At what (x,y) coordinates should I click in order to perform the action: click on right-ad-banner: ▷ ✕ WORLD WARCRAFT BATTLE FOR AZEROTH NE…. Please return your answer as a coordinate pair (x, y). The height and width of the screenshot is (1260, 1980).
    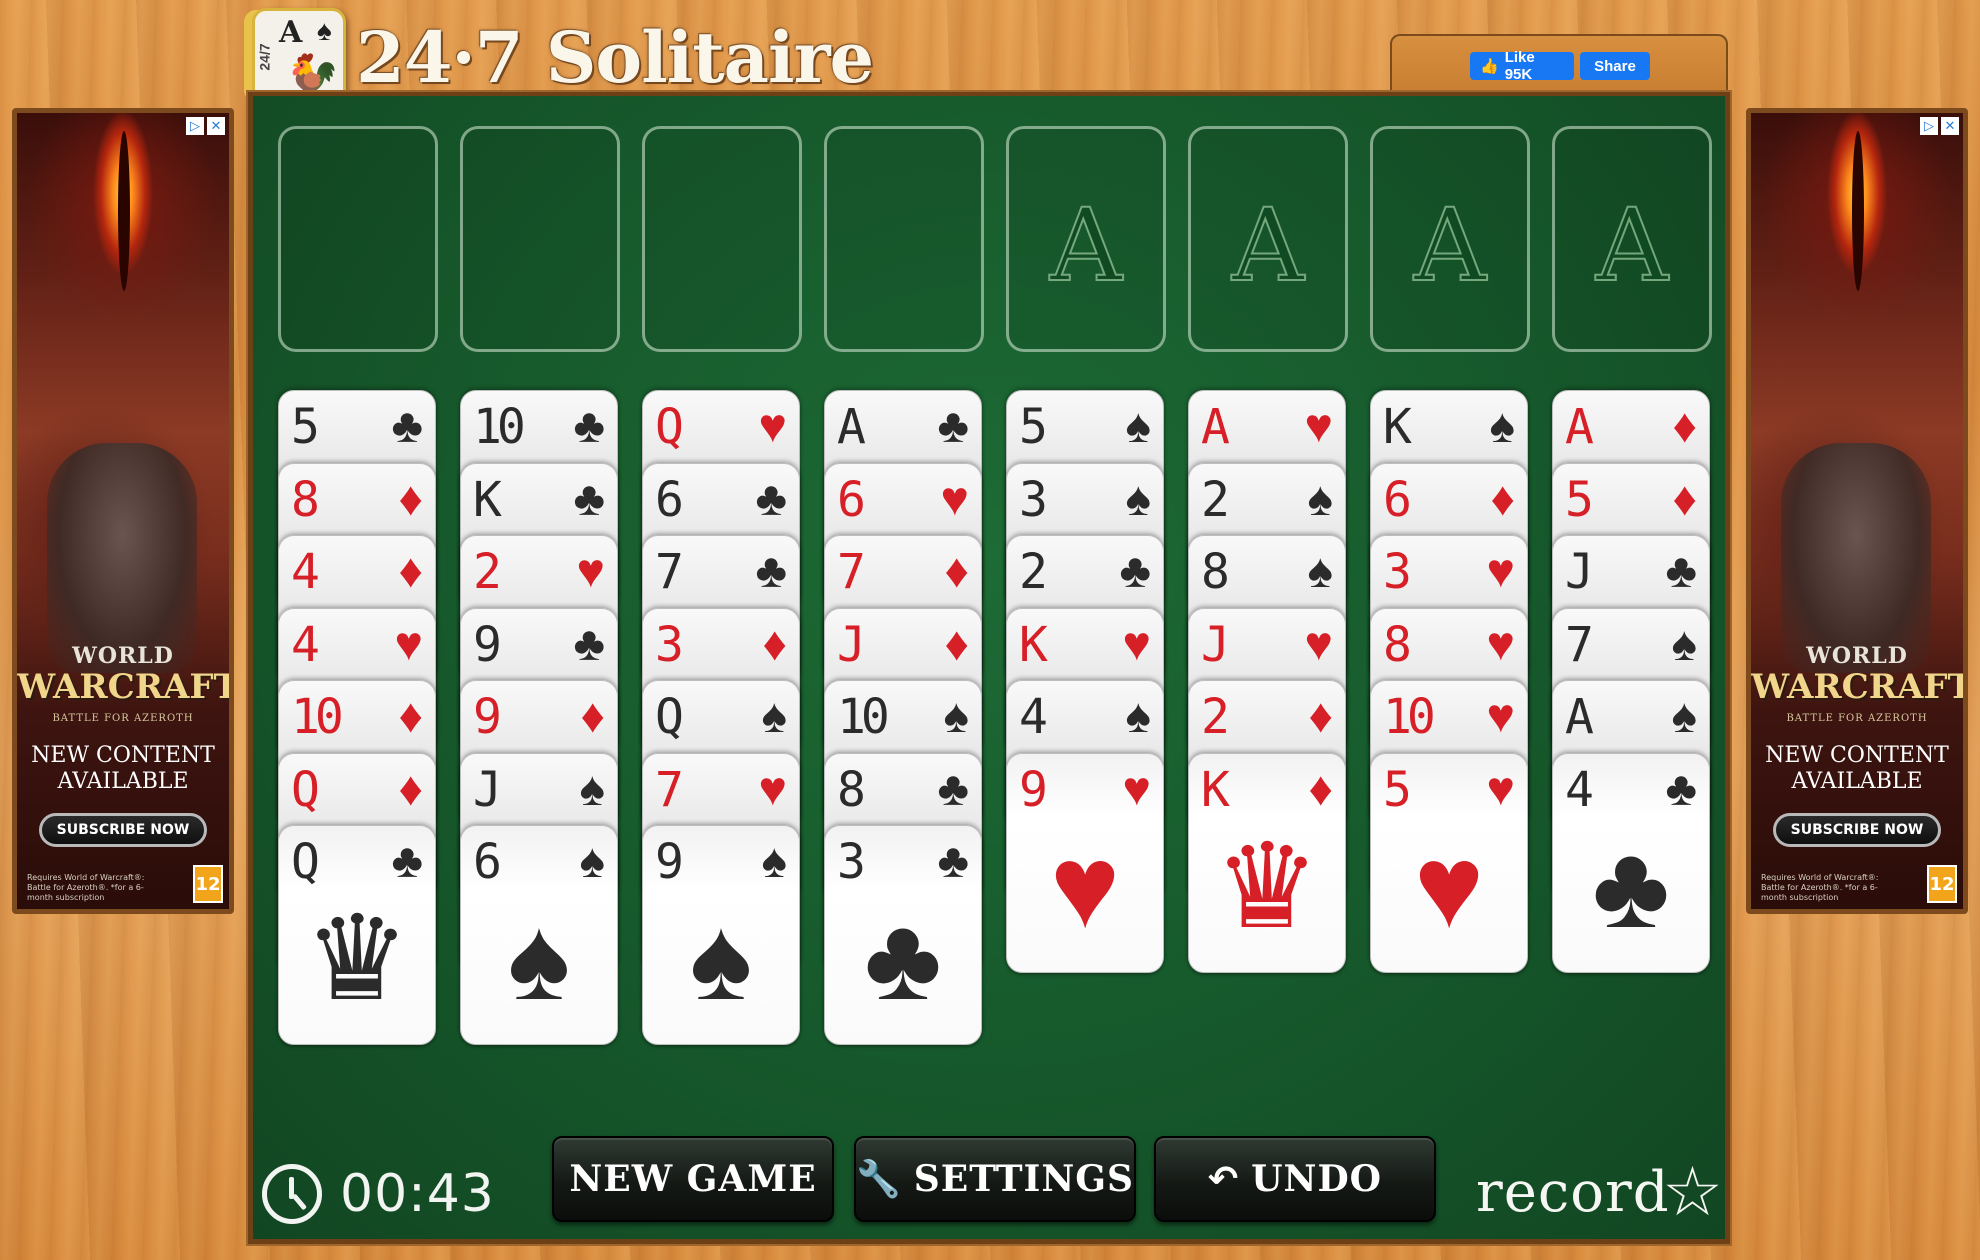
    Looking at the image, I should click on (1857, 511).